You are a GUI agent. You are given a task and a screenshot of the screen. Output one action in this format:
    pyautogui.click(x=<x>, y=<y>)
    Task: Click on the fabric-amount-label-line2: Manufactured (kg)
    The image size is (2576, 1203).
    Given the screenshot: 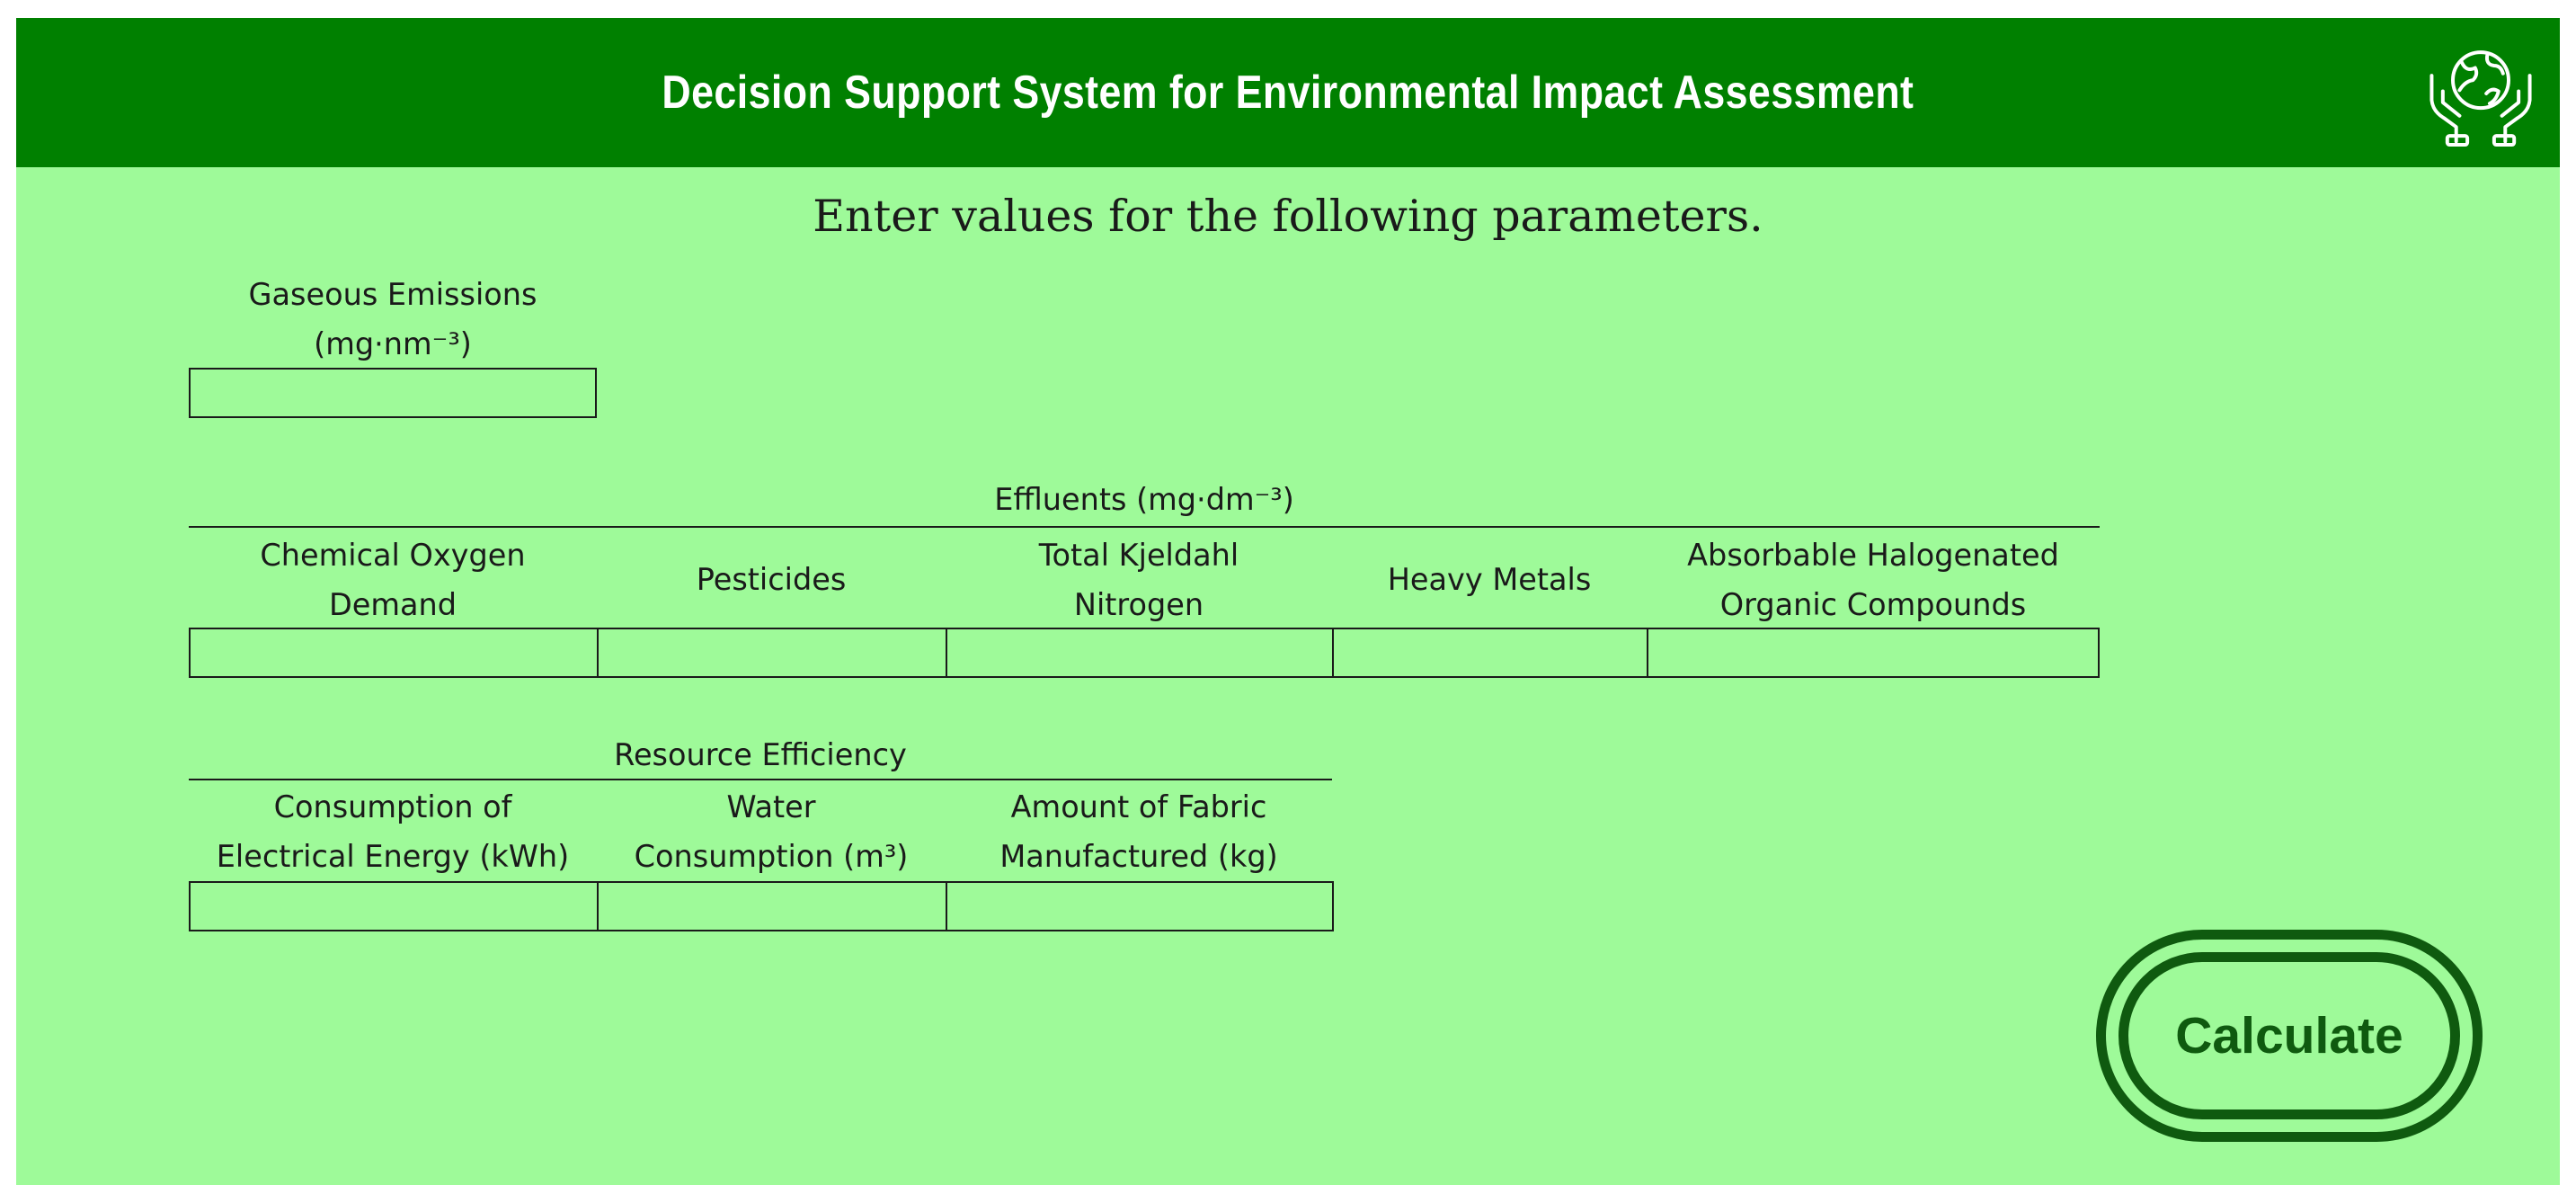 What is the action you would take?
    pyautogui.click(x=1138, y=856)
    